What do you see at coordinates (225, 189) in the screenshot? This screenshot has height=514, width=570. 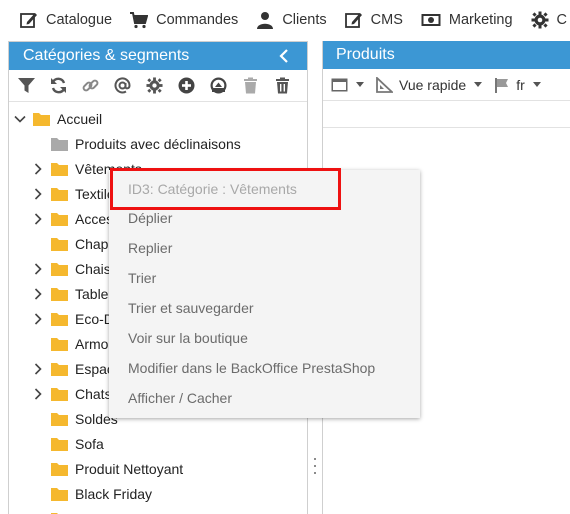 I see `highlight-annotation` at bounding box center [225, 189].